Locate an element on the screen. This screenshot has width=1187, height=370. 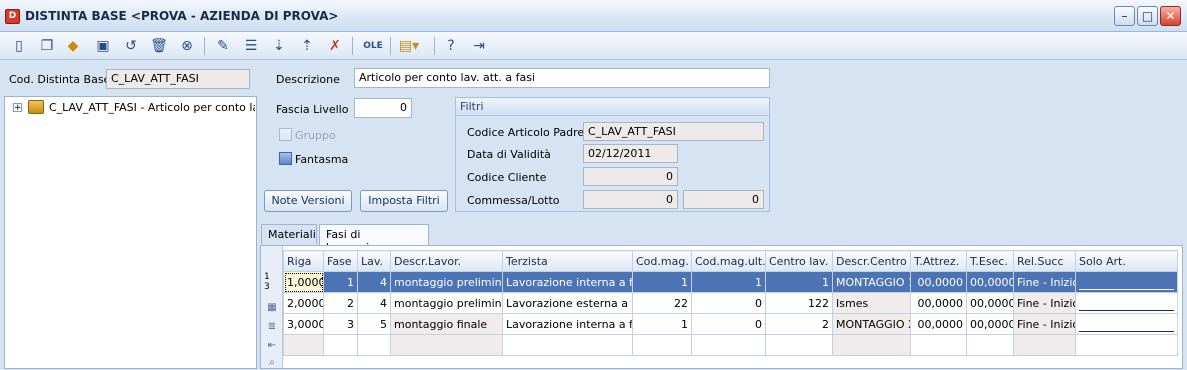
table-row-new is located at coordinates (730, 345).